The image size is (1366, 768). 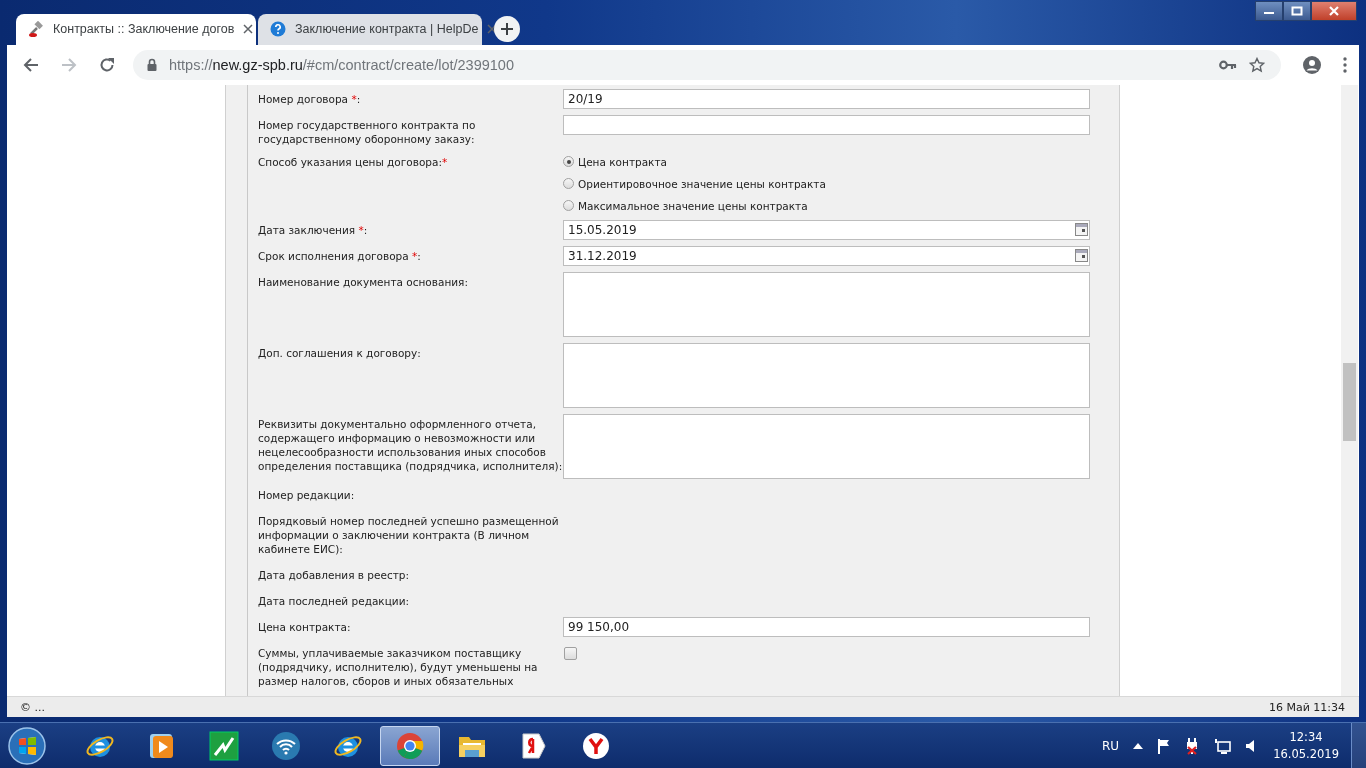 I want to click on new-tab-icon, so click(x=507, y=28).